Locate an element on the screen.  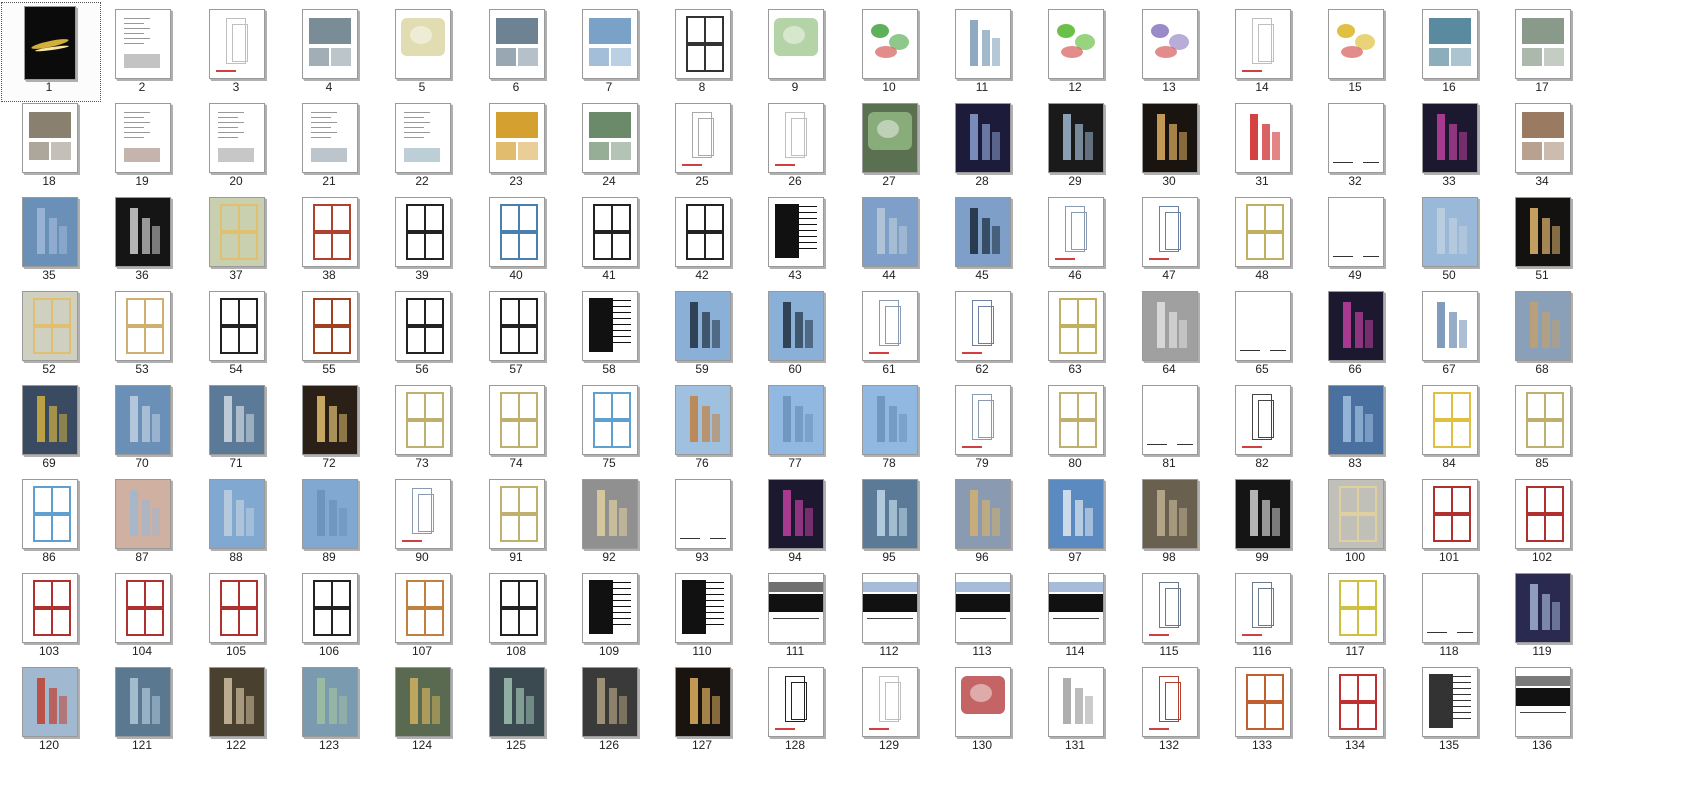
page-thumbnail: 136 is located at coordinates (1542, 708).